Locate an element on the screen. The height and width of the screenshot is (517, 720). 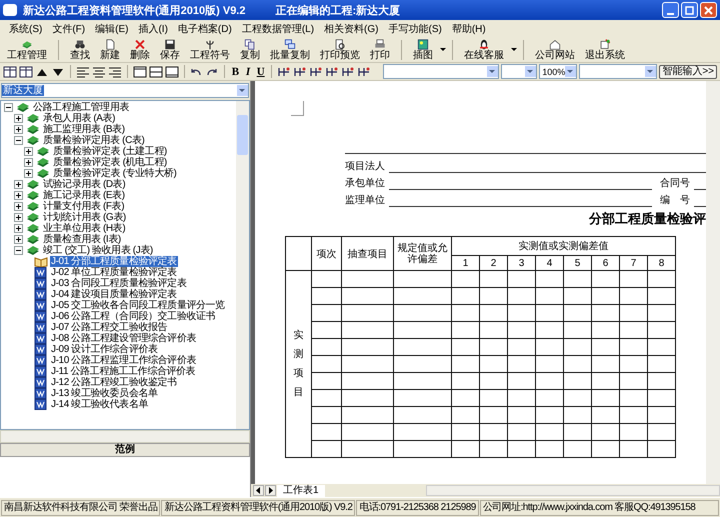
format-button: B is located at coordinates (235, 71).